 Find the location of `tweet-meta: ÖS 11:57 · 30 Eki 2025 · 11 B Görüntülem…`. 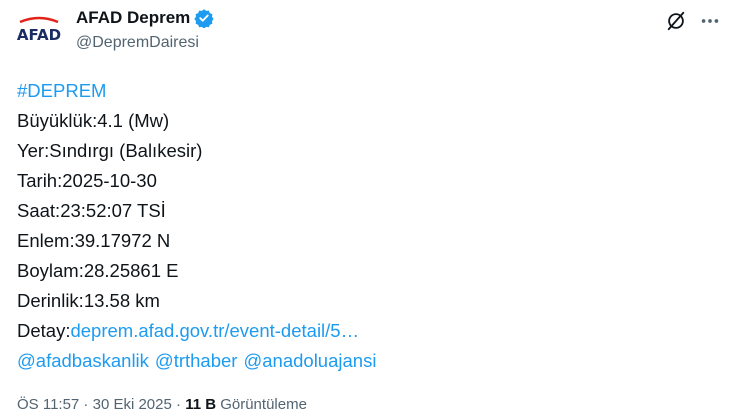

tweet-meta: ÖS 11:57 · 30 Eki 2025 · 11 B Görüntülem… is located at coordinates (162, 404).